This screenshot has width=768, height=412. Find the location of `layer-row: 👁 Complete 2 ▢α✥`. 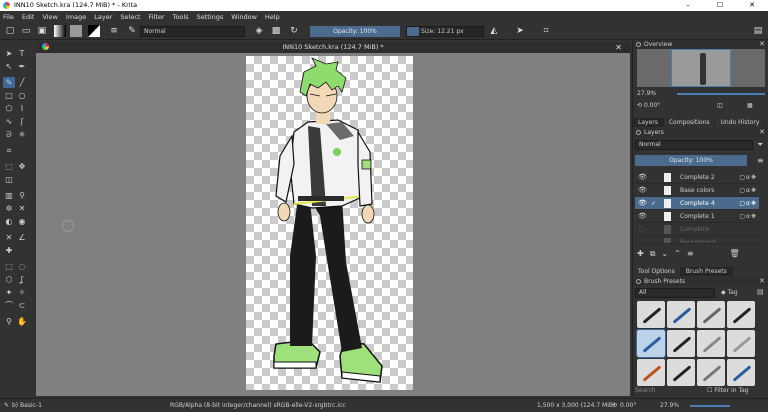

layer-row: 👁 Complete 2 ▢α✥ is located at coordinates (697, 177).